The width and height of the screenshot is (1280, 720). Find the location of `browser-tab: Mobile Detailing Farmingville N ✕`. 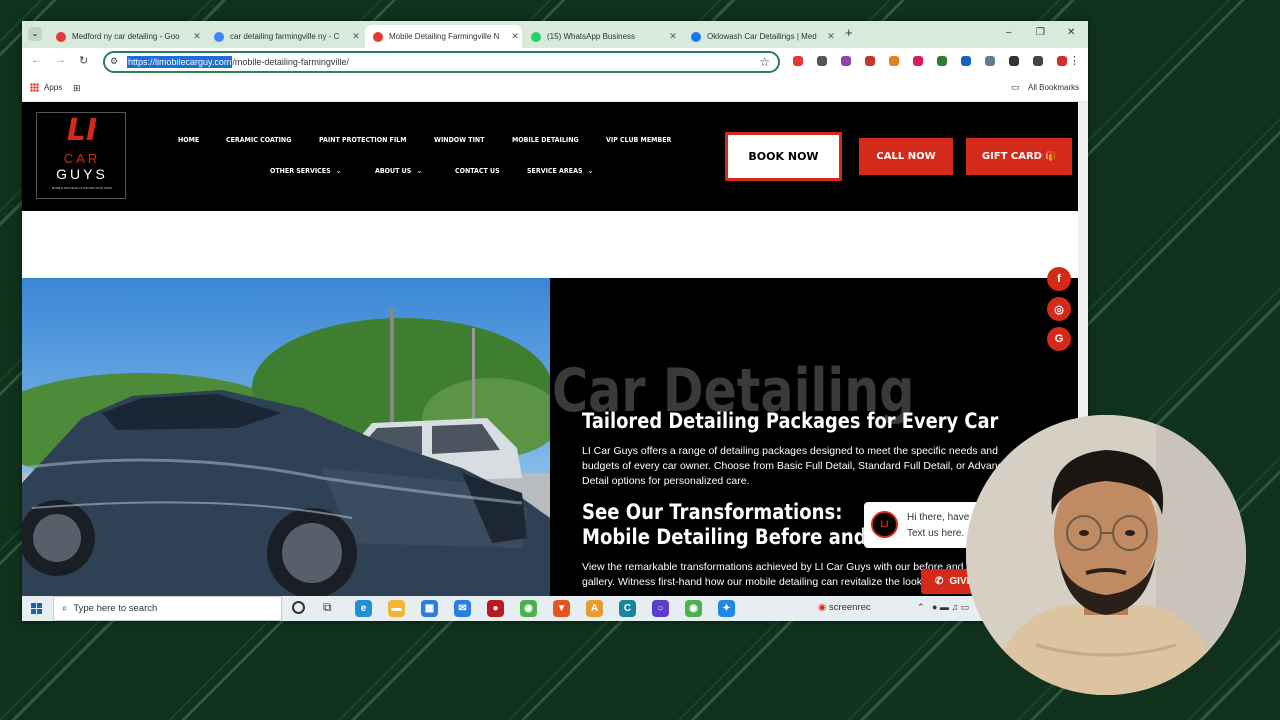

browser-tab: Mobile Detailing Farmingville N ✕ is located at coordinates (443, 36).